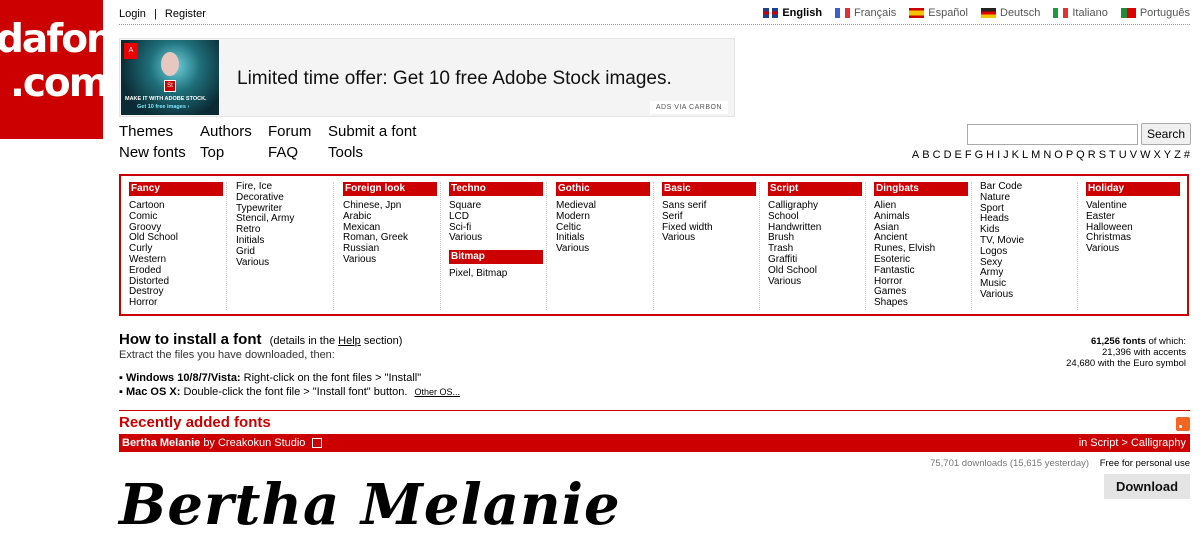 This screenshot has height=555, width=1200. I want to click on nav-authors: Authors, so click(226, 131).